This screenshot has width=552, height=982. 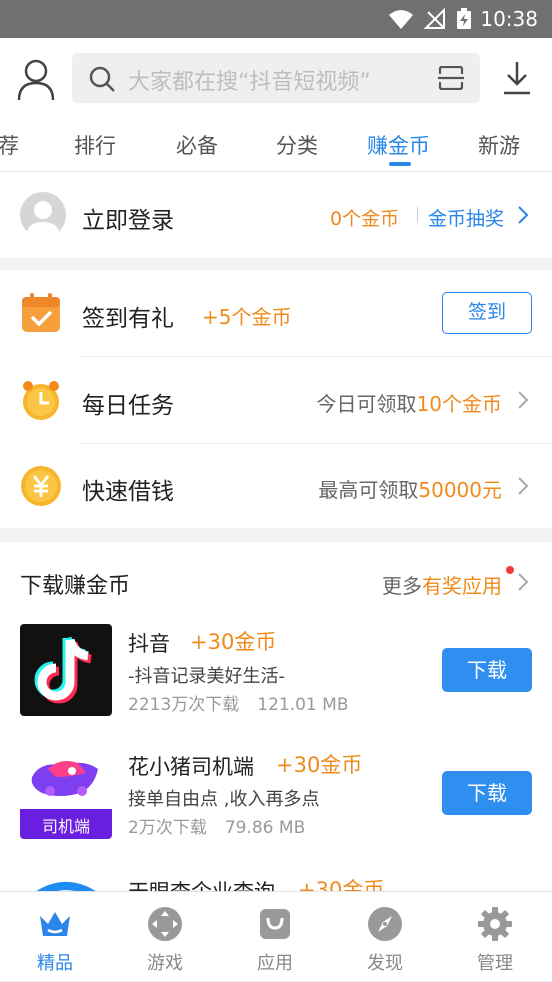 I want to click on bag-icon, so click(x=275, y=924).